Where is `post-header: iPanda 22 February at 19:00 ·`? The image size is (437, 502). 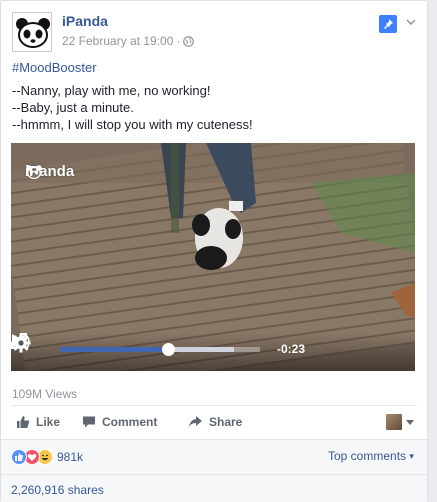
post-header: iPanda 22 February at 19:00 · is located at coordinates (217, 32).